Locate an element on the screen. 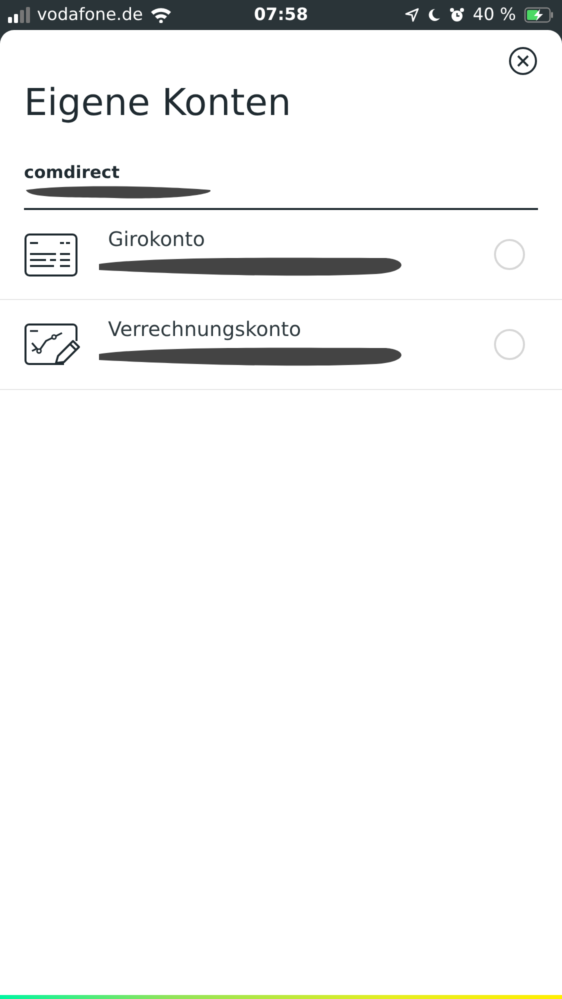 Image resolution: width=562 pixels, height=999 pixels. location-arrow-icon is located at coordinates (411, 15).